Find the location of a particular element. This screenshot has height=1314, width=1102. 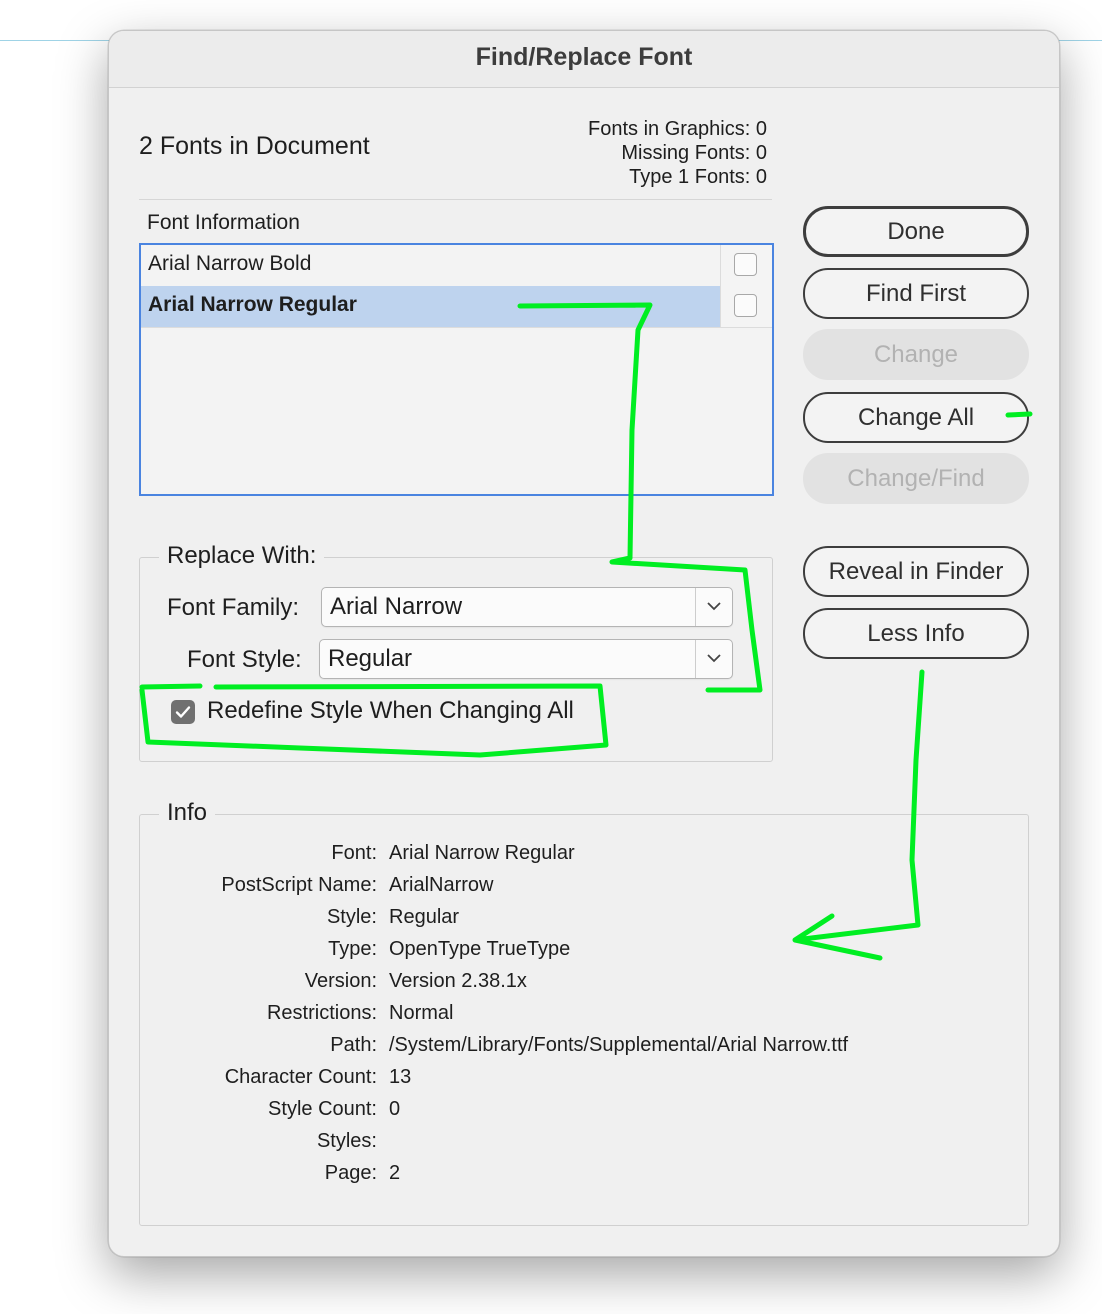

find-first-button: Find First is located at coordinates (916, 293).